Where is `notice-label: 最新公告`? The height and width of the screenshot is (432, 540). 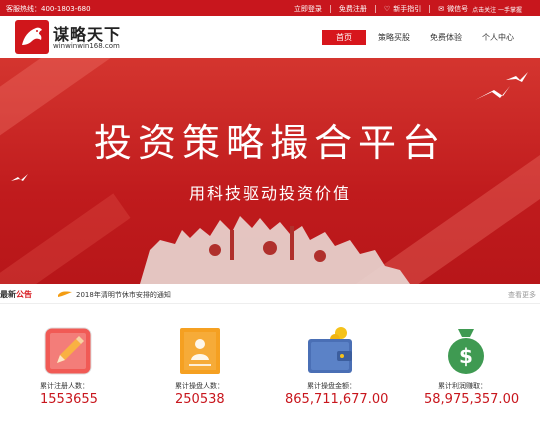
notice-label: 最新公告 is located at coordinates (16, 294).